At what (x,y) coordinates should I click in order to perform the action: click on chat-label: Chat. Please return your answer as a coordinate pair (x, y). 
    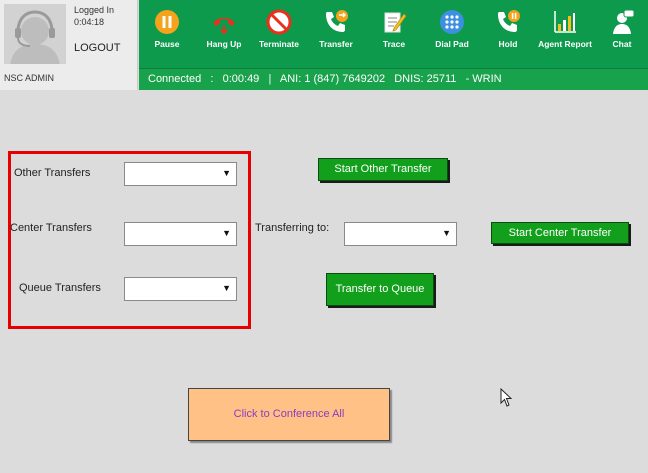
    Looking at the image, I should click on (622, 44).